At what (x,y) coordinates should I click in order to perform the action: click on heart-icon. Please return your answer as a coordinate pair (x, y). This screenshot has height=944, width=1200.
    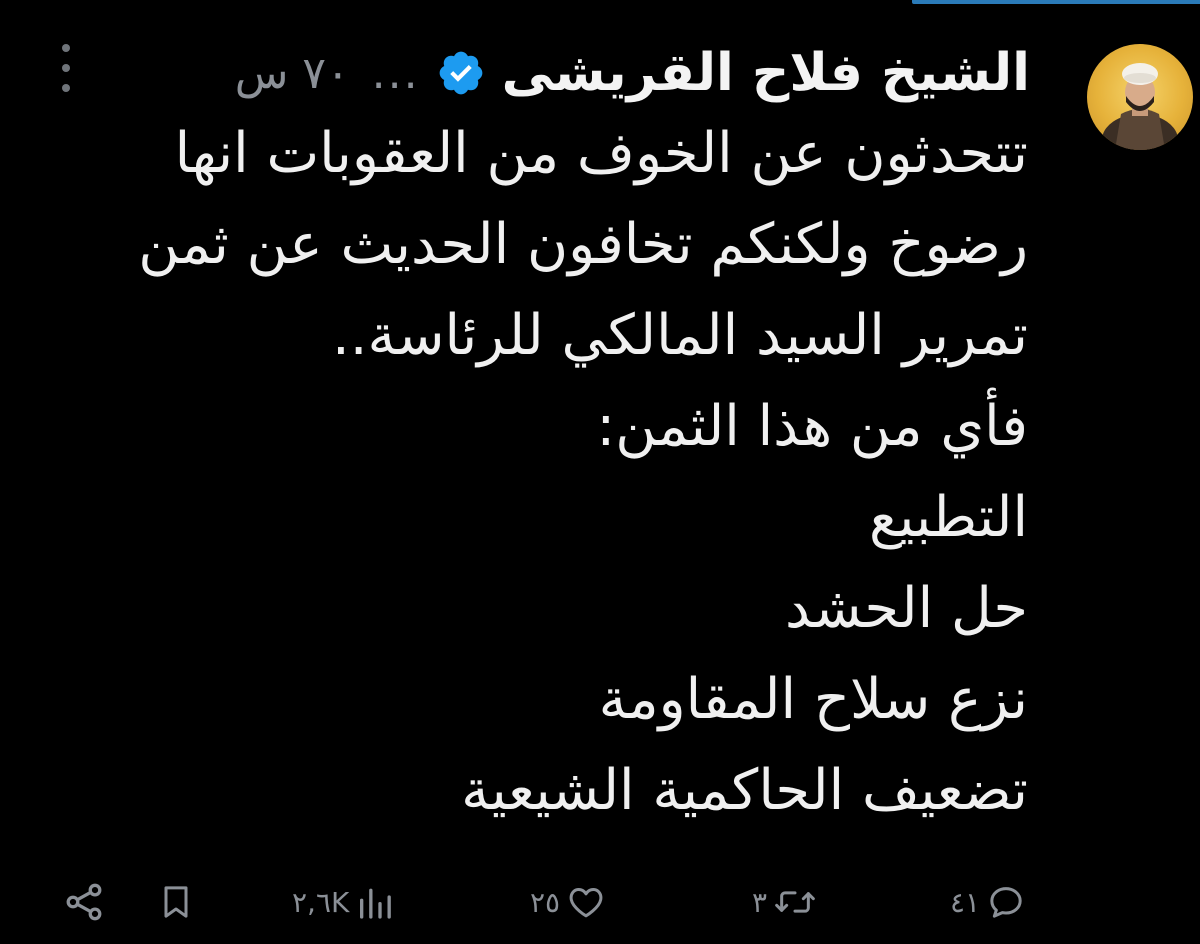
    Looking at the image, I should click on (586, 902).